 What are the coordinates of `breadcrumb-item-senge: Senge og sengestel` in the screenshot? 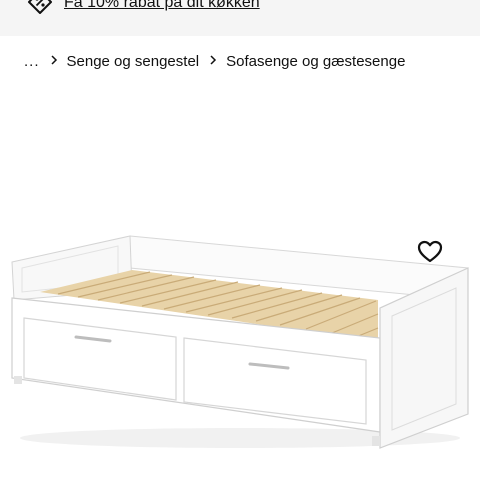 It's located at (133, 61).